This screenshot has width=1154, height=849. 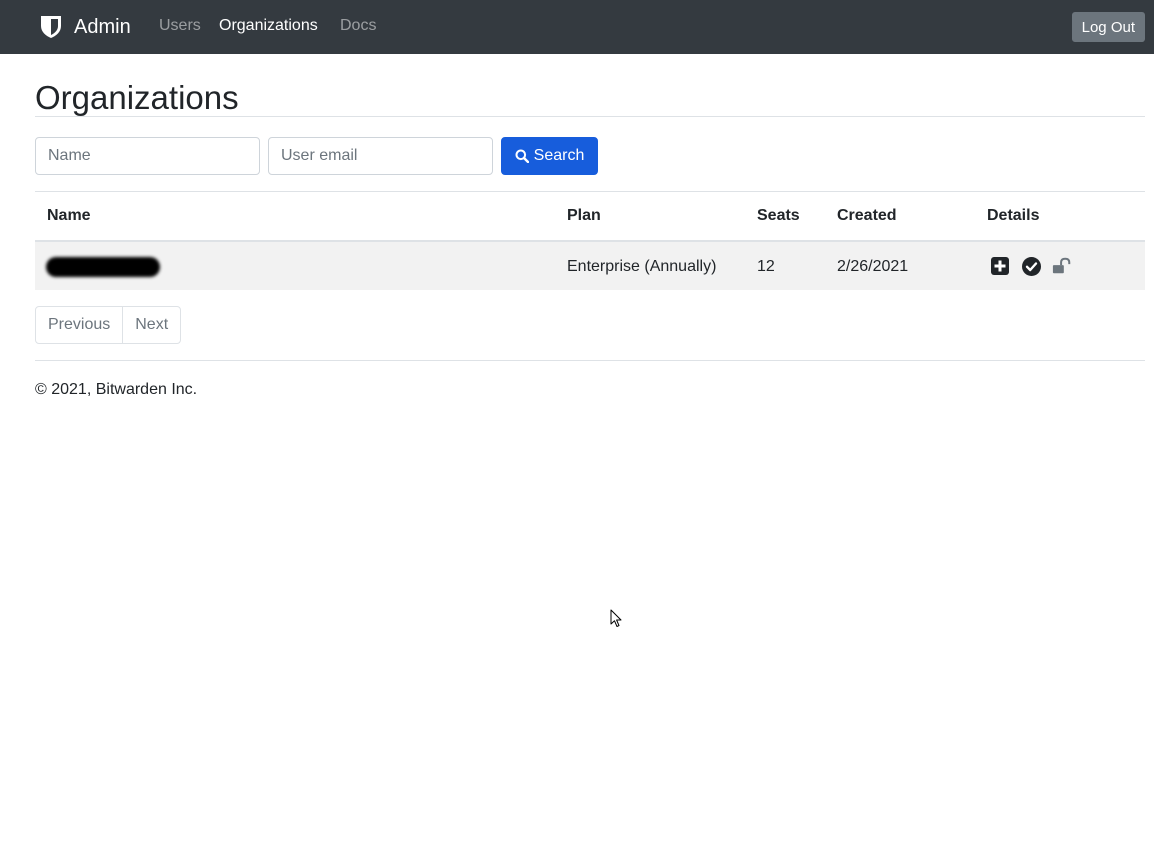 I want to click on user-email-search-input, so click(x=380, y=156).